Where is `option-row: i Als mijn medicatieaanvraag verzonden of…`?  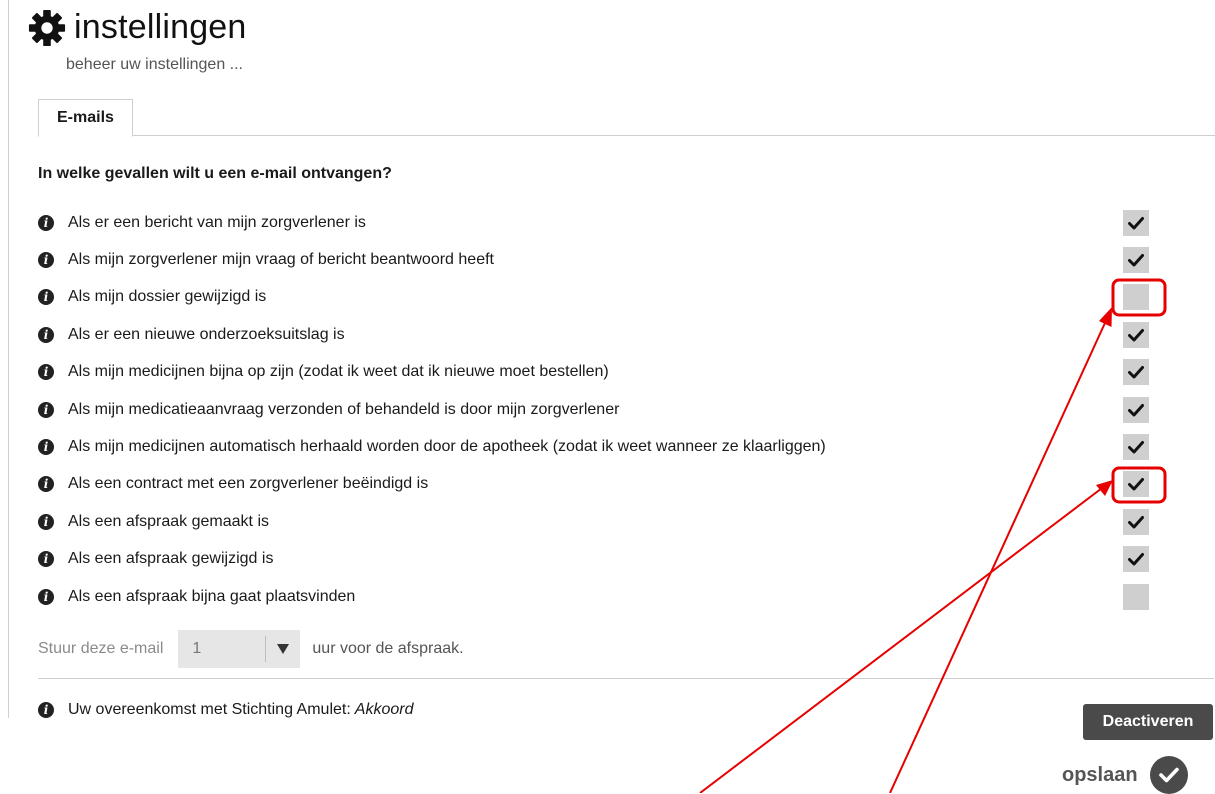
option-row: i Als mijn medicatieaanvraag verzonden of… is located at coordinates (600, 409).